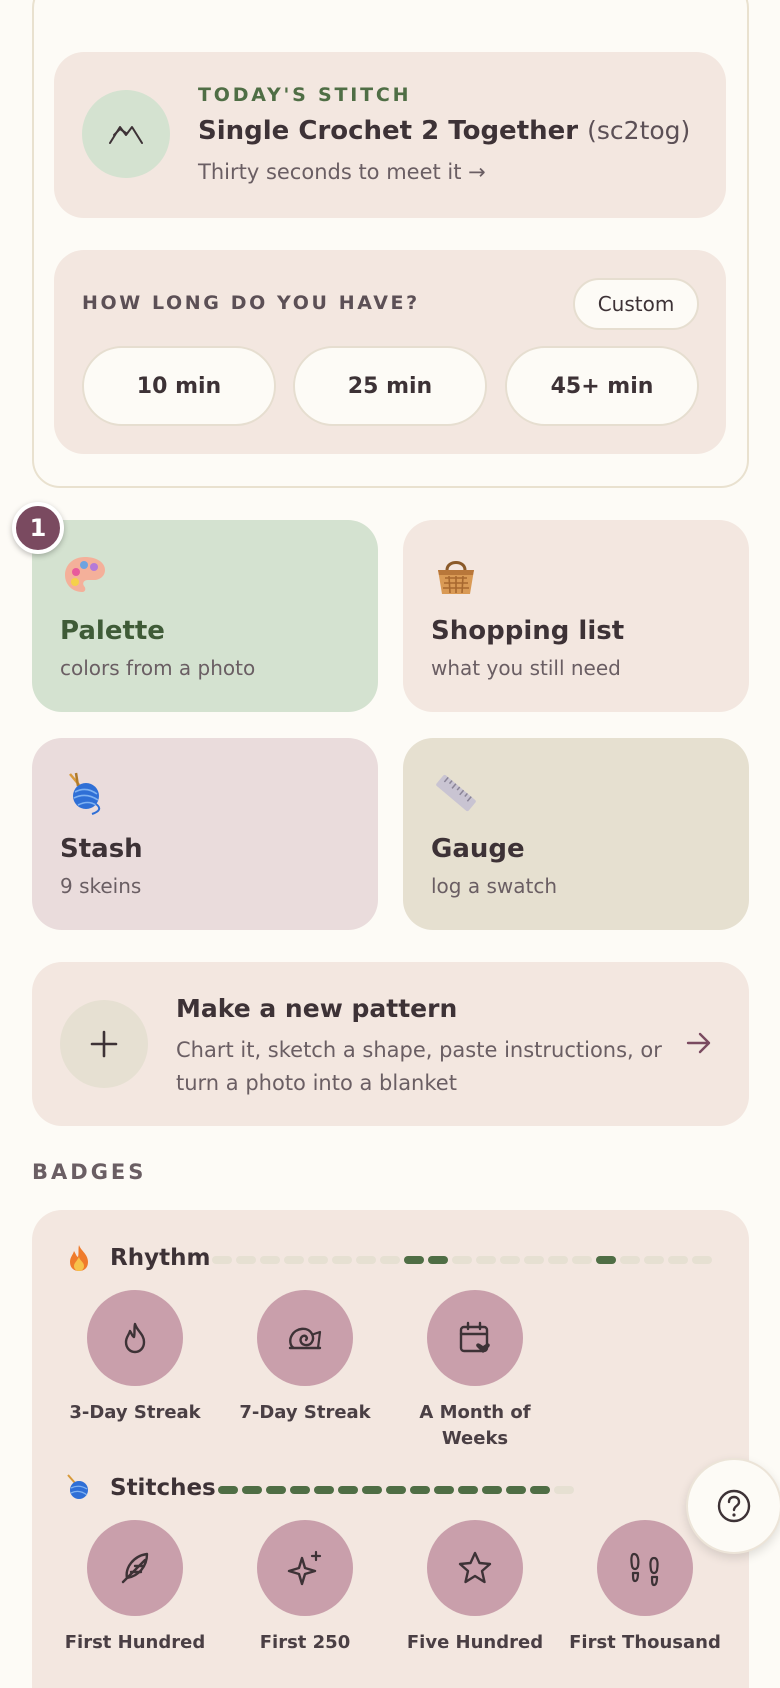 This screenshot has width=780, height=1688. I want to click on stitch-abbr: (sc2tog), so click(639, 130).